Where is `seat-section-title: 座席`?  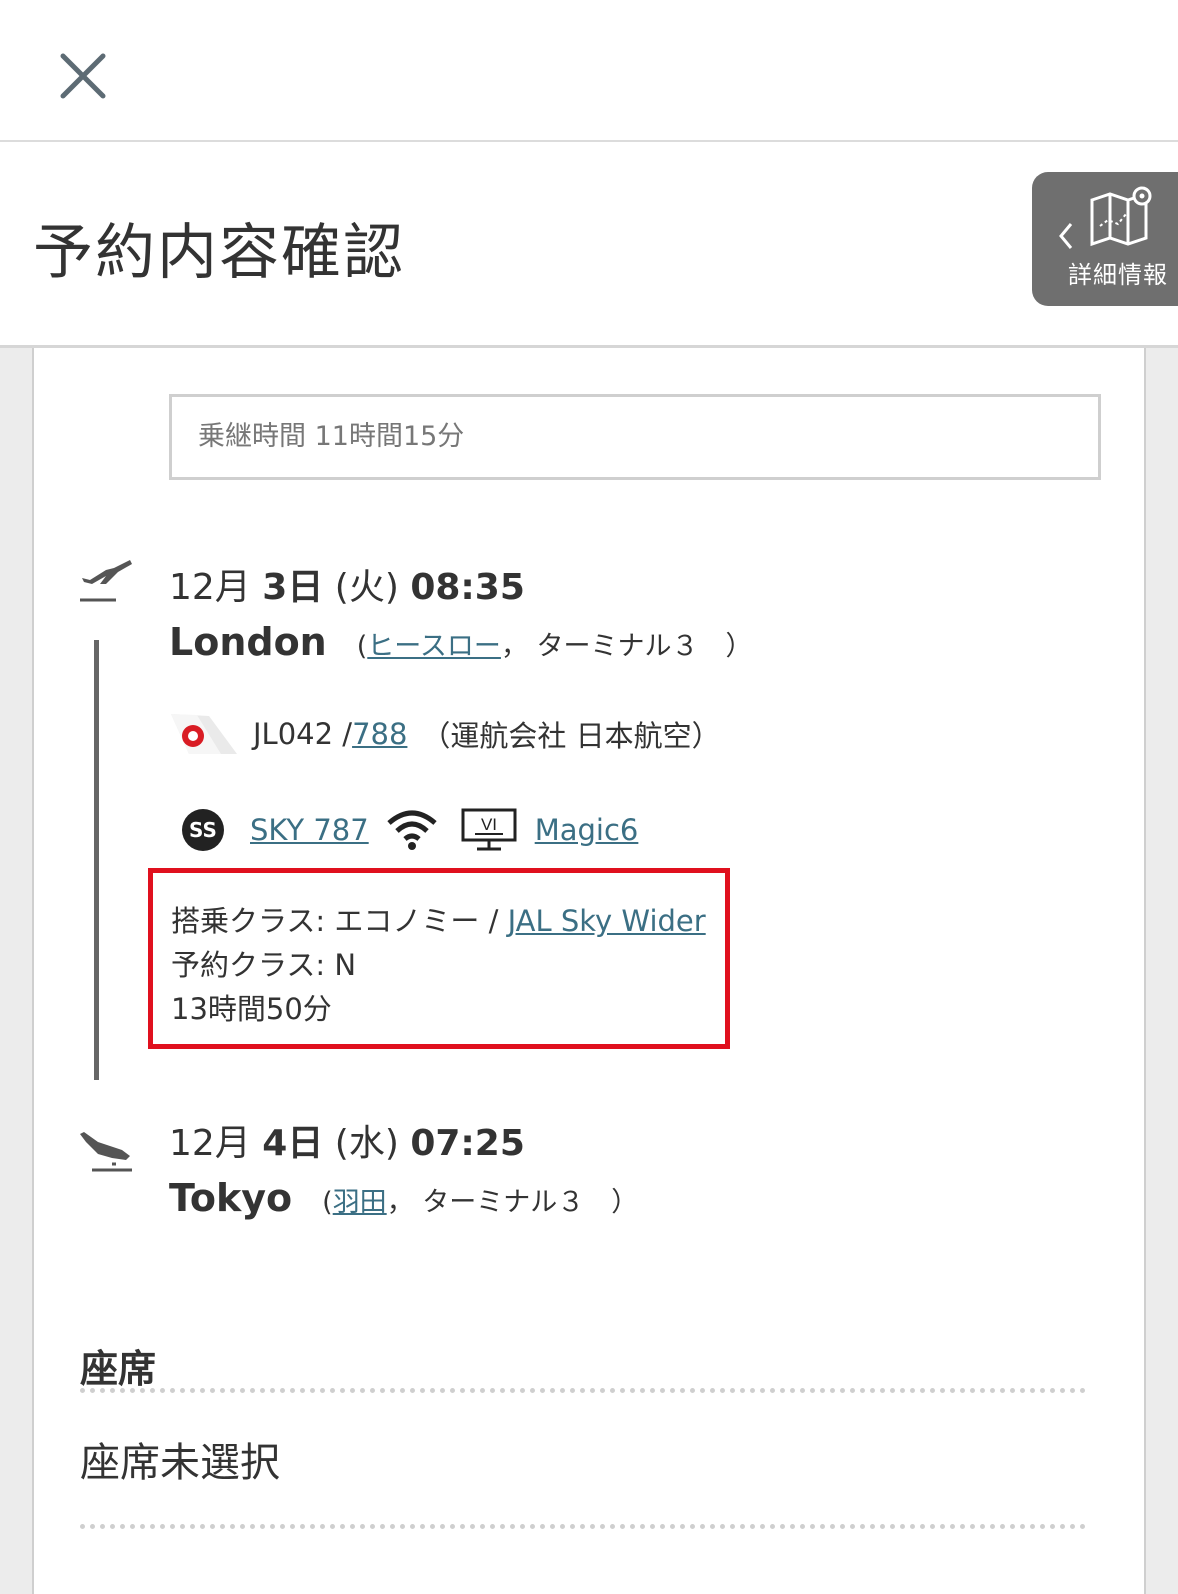
seat-section-title: 座席 is located at coordinates (118, 1369).